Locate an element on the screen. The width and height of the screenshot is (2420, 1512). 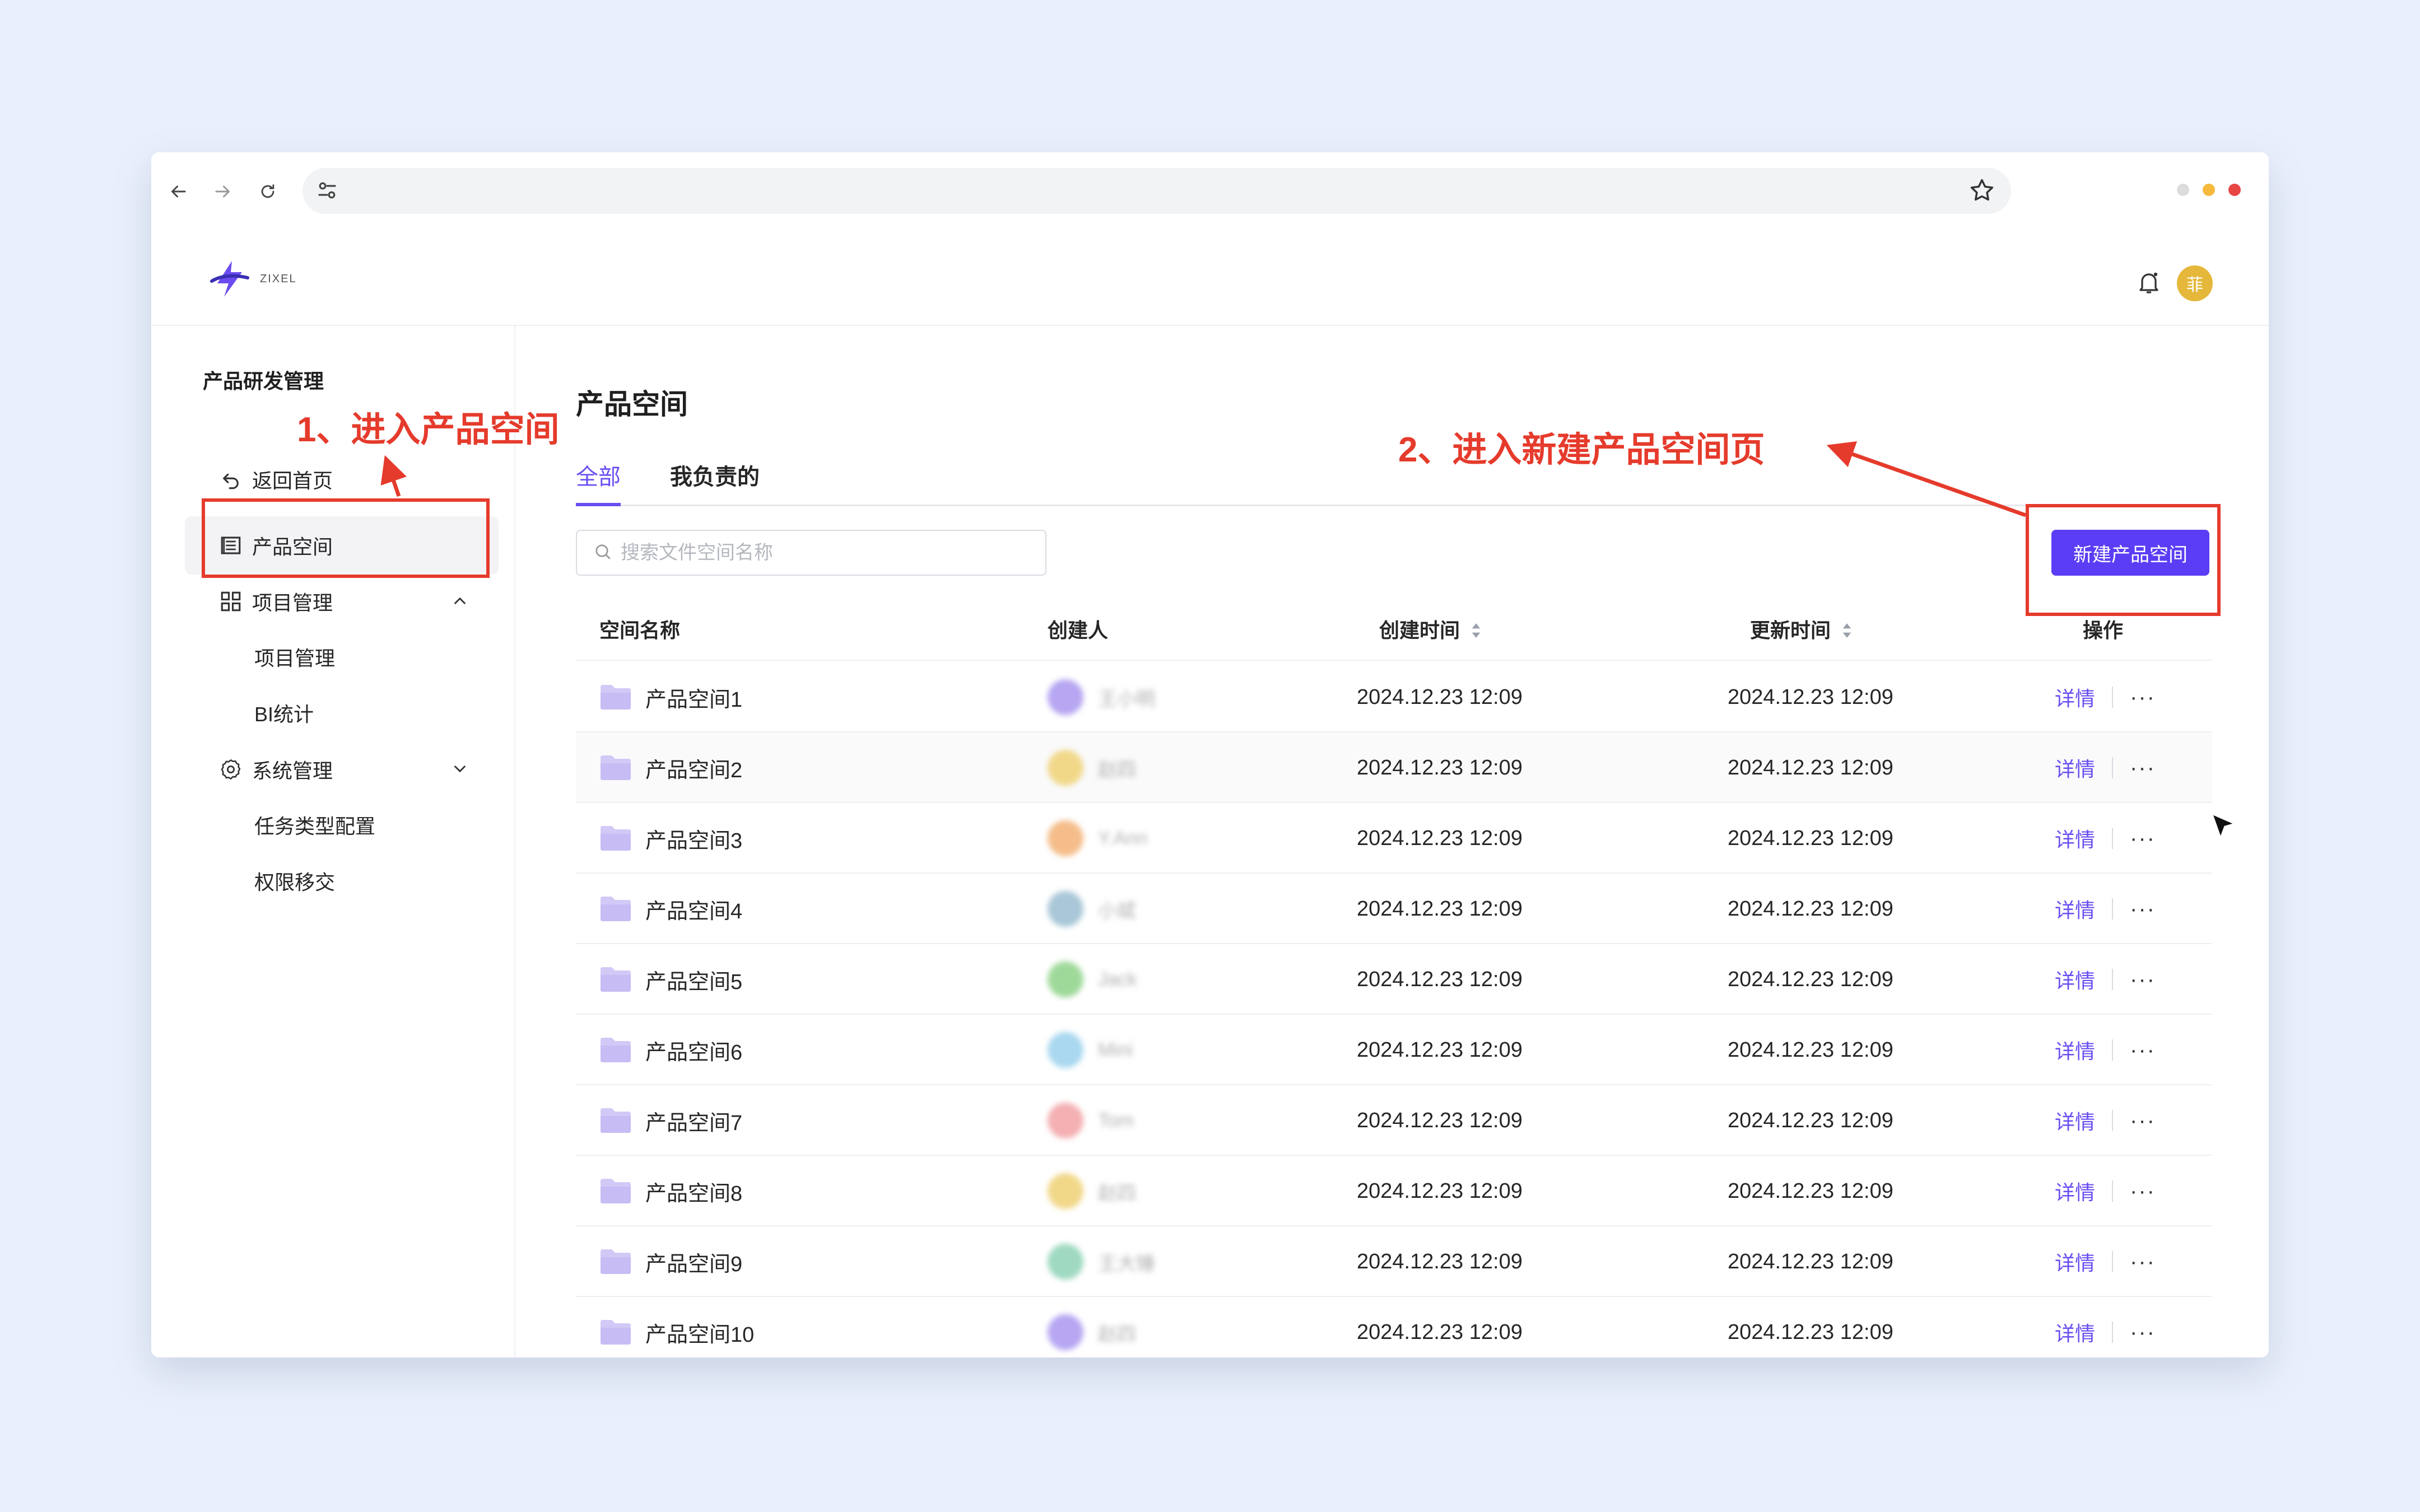
creator-name: 赵四 is located at coordinates (1117, 1193).